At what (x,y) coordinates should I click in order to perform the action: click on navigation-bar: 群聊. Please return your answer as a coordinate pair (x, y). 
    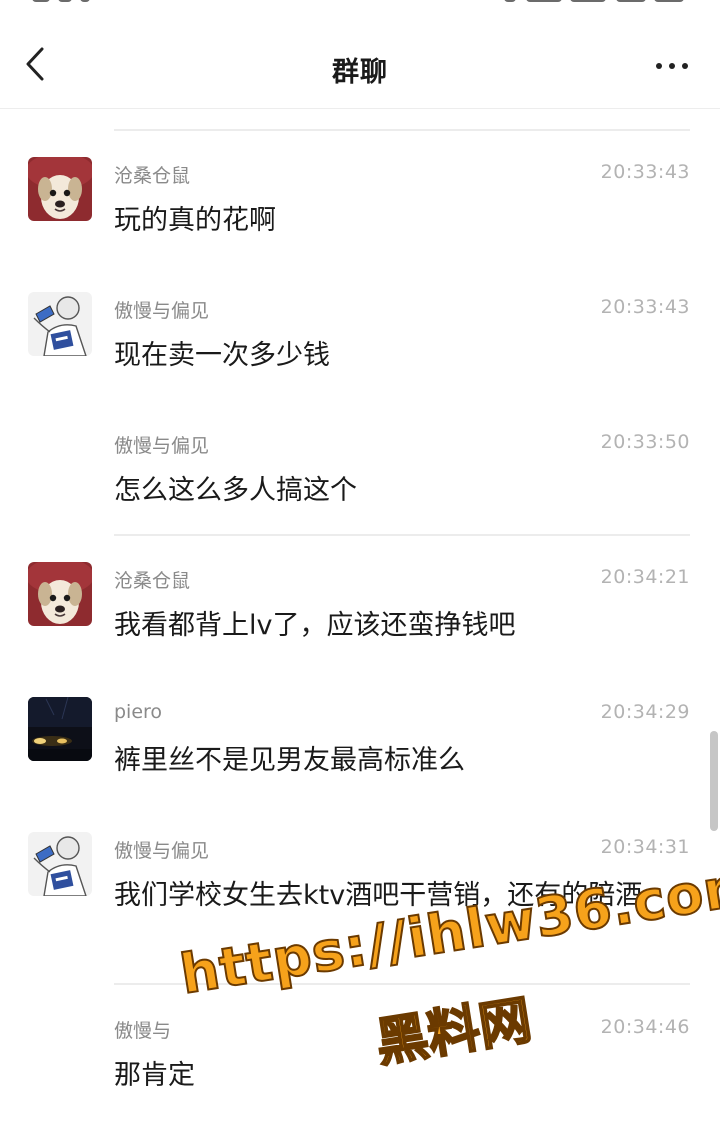
    Looking at the image, I should click on (360, 61).